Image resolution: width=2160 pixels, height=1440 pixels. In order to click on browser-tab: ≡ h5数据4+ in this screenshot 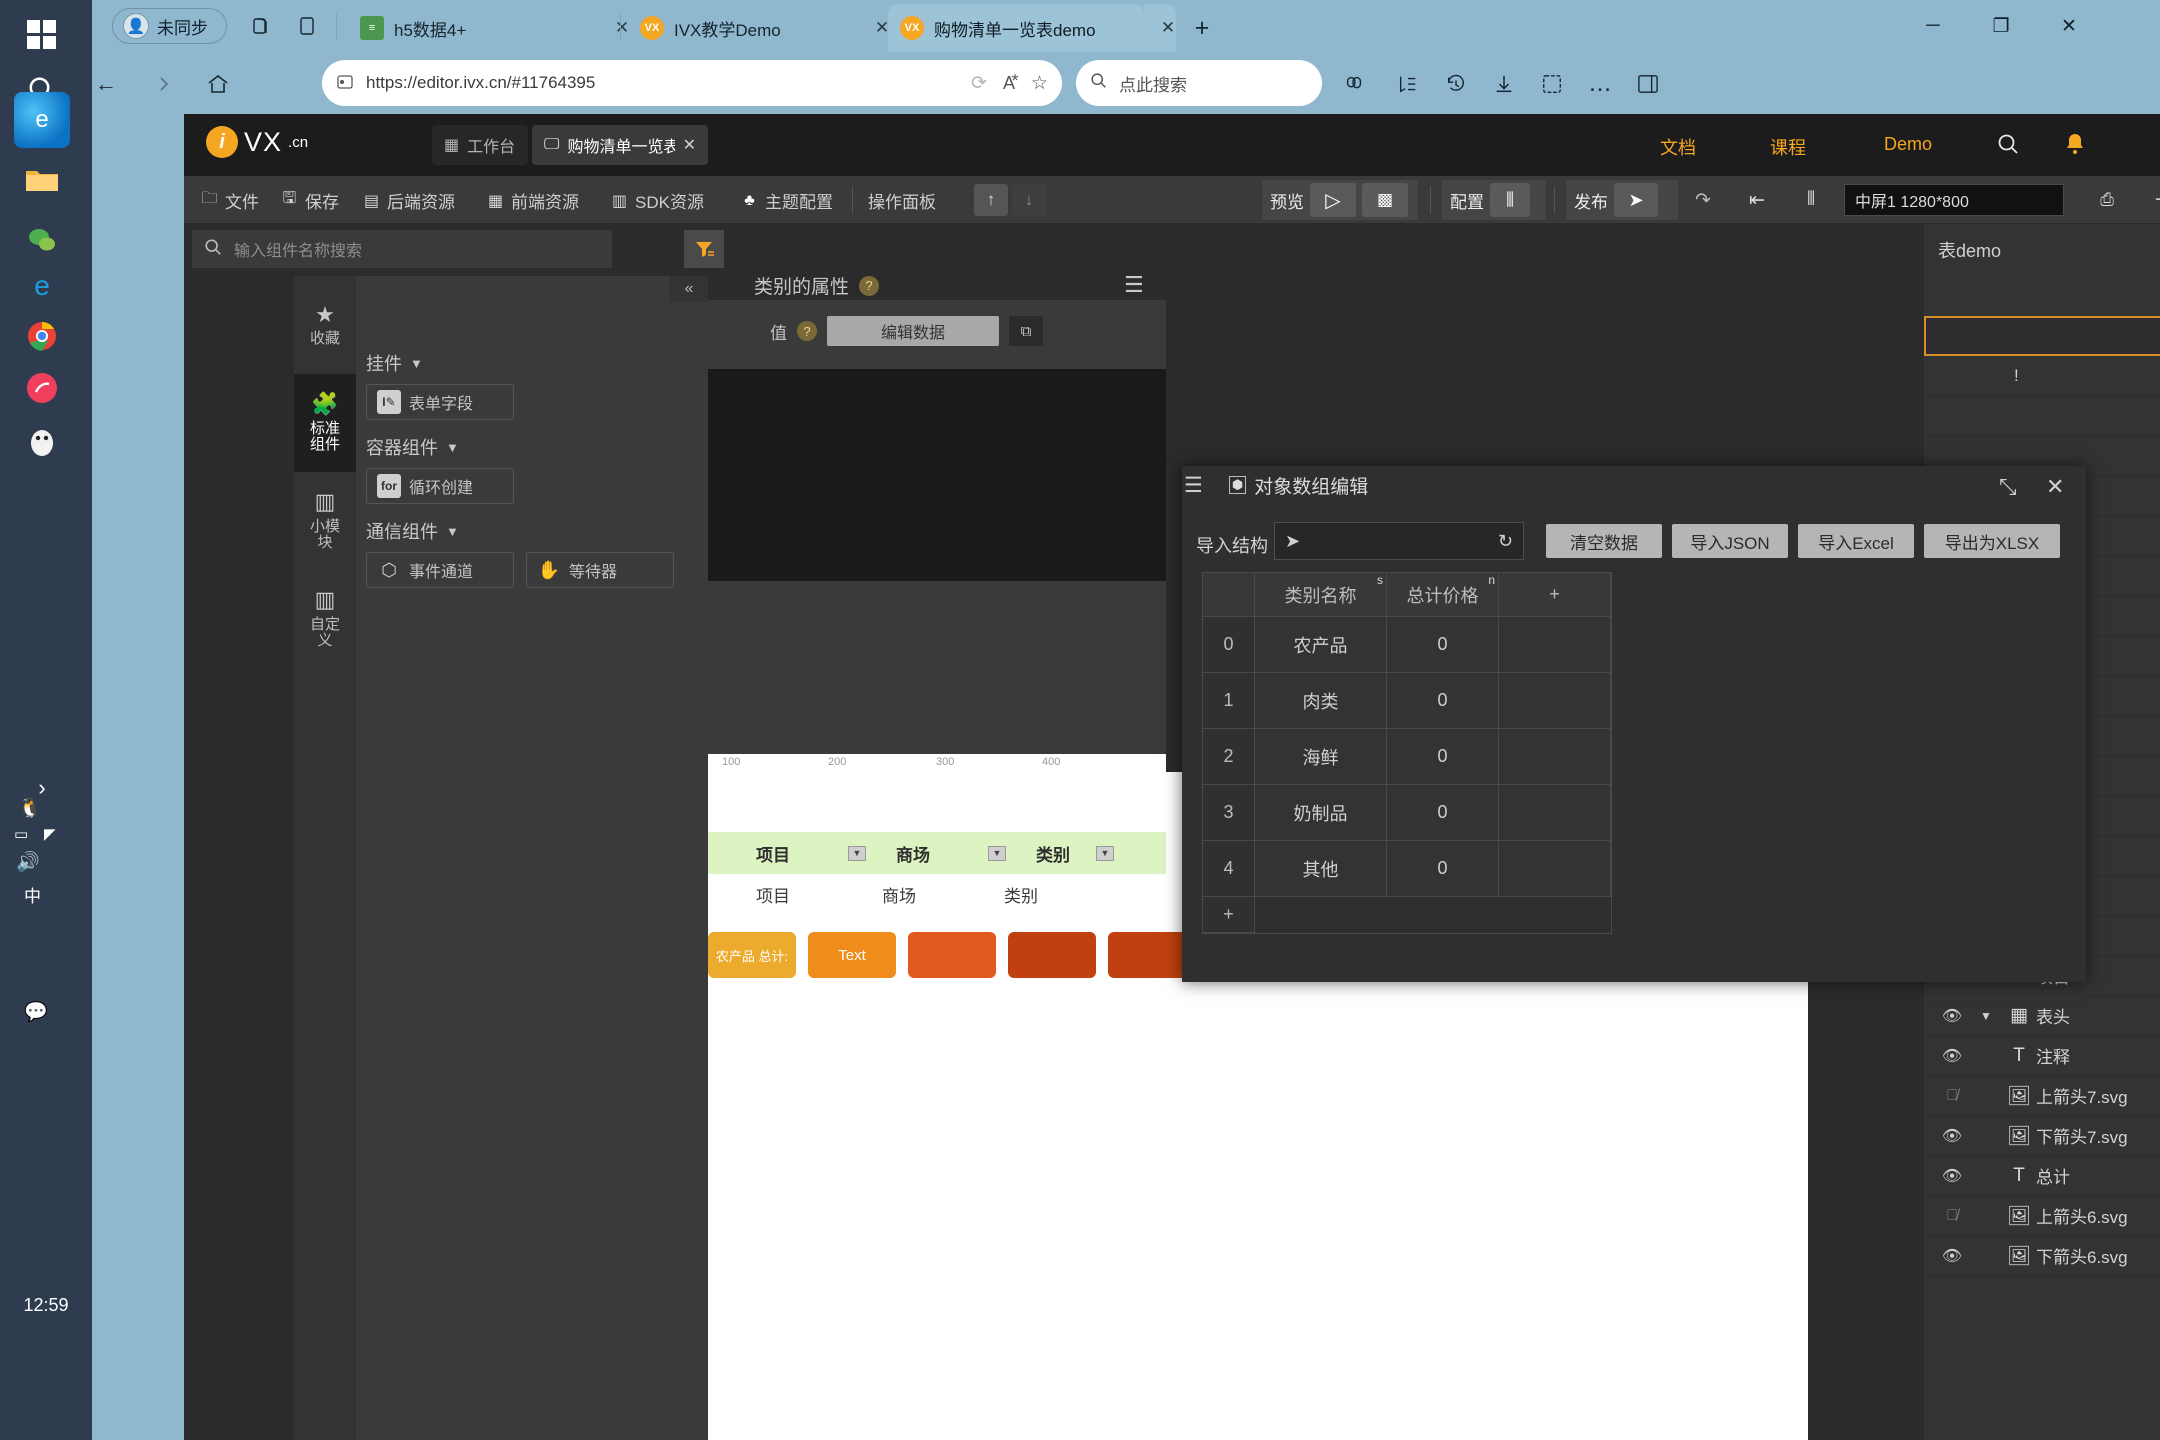, I will do `click(473, 28)`.